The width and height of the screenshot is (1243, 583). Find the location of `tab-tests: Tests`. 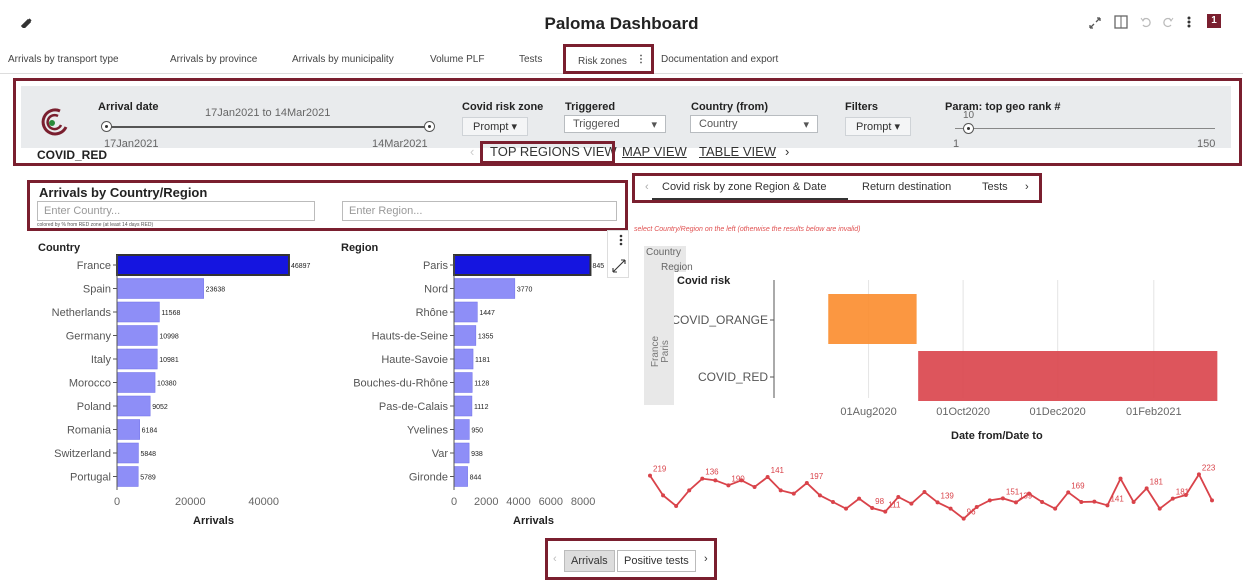

tab-tests: Tests is located at coordinates (530, 59).